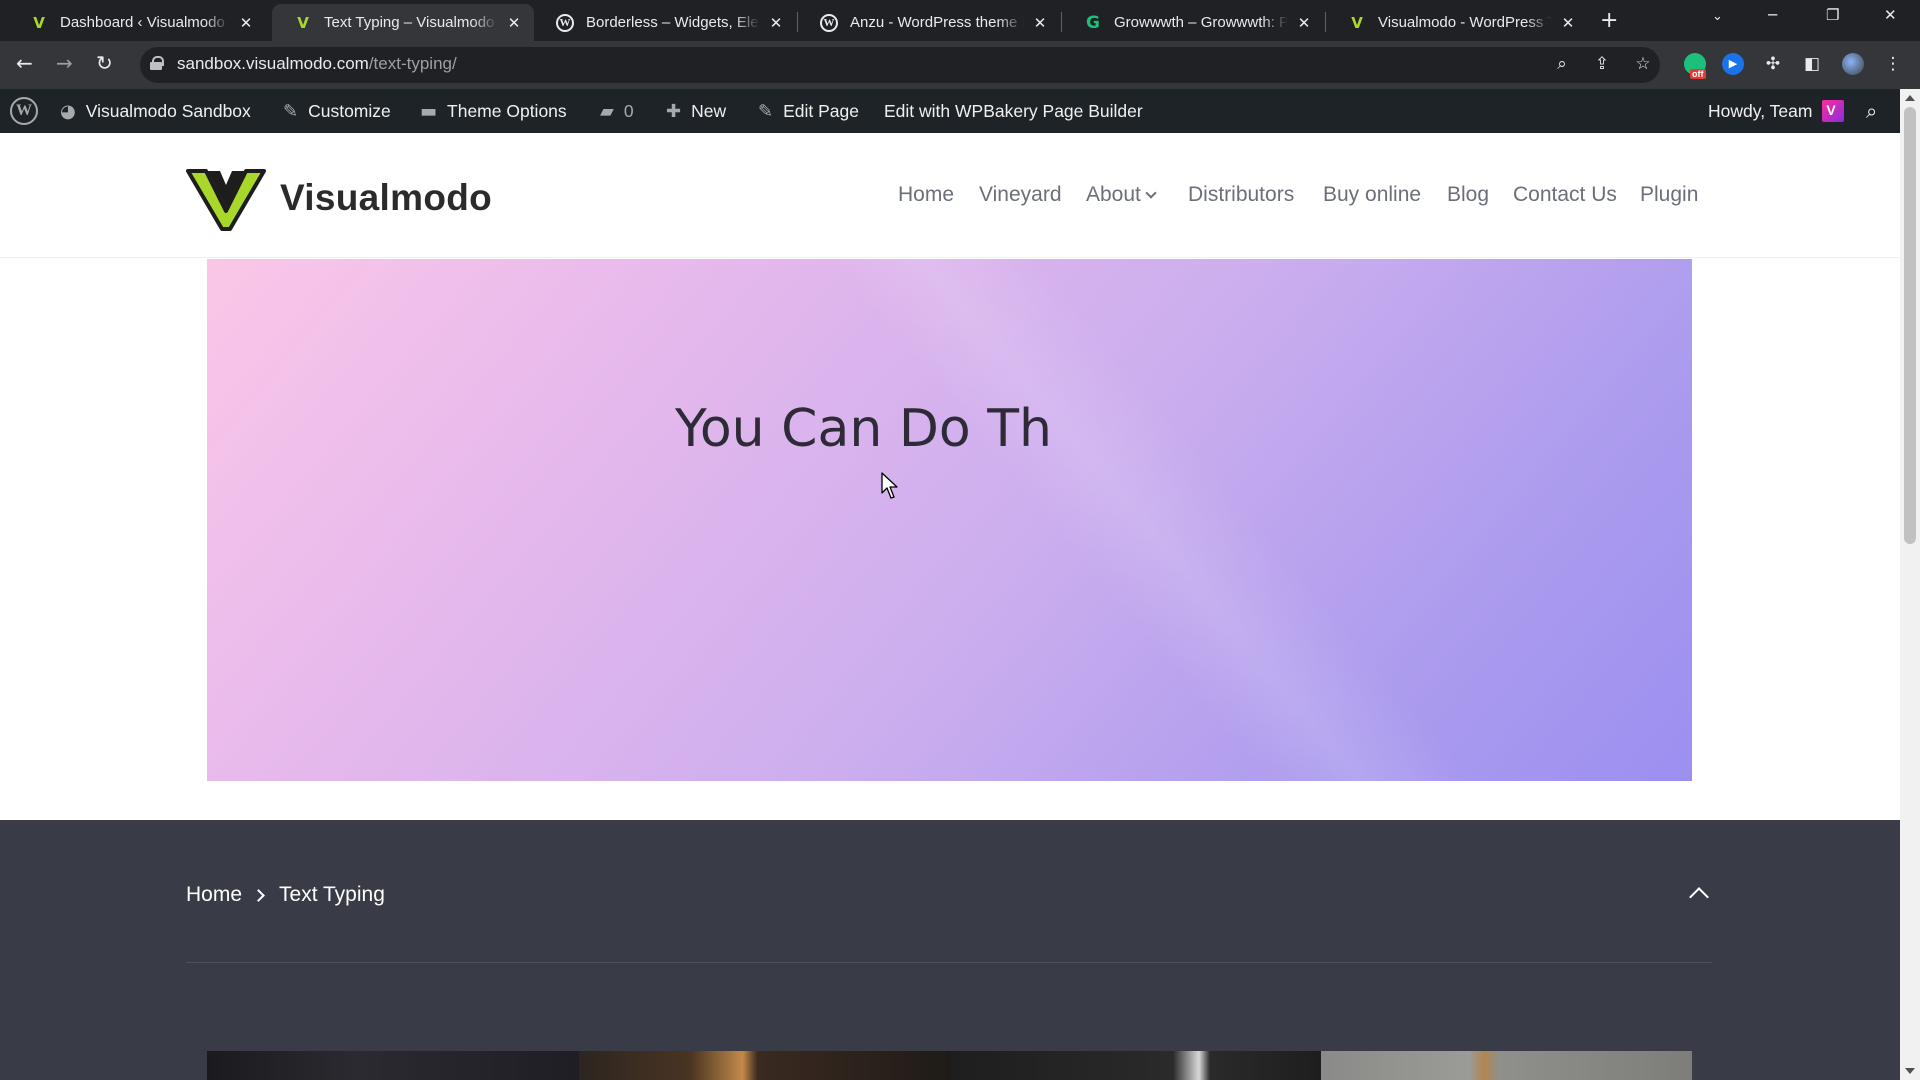 Image resolution: width=1920 pixels, height=1080 pixels. I want to click on scrollbar-thumb, so click(1910, 325).